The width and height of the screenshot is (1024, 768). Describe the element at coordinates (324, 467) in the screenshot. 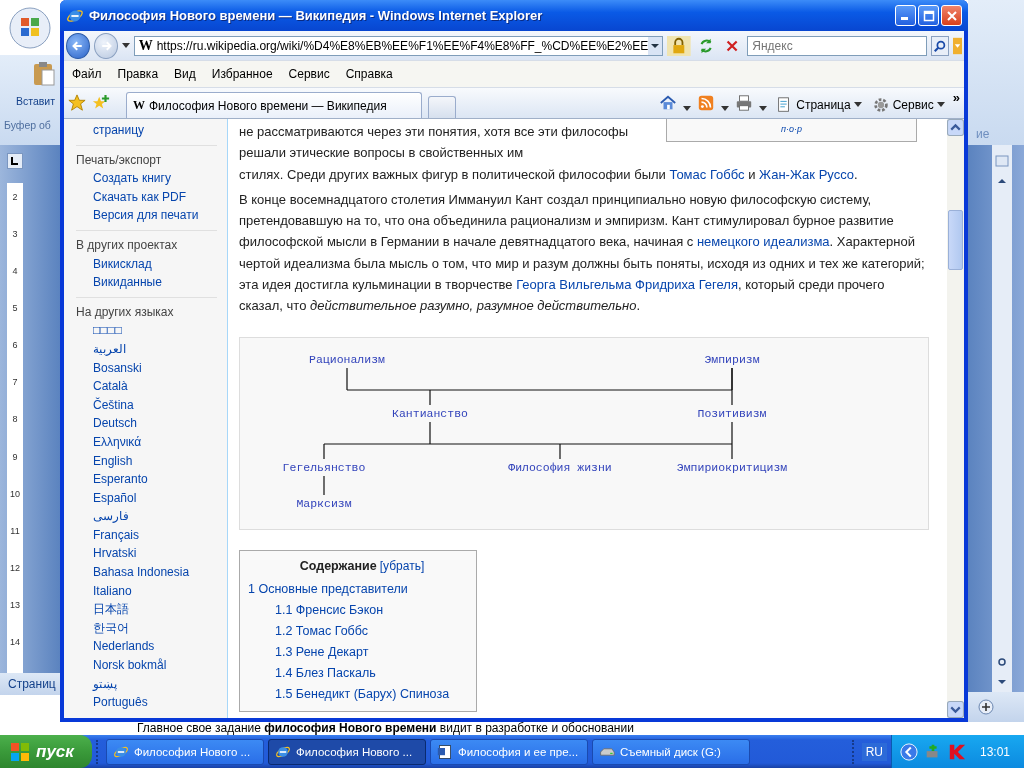

I see `diagram-node: Гегельянство` at that location.